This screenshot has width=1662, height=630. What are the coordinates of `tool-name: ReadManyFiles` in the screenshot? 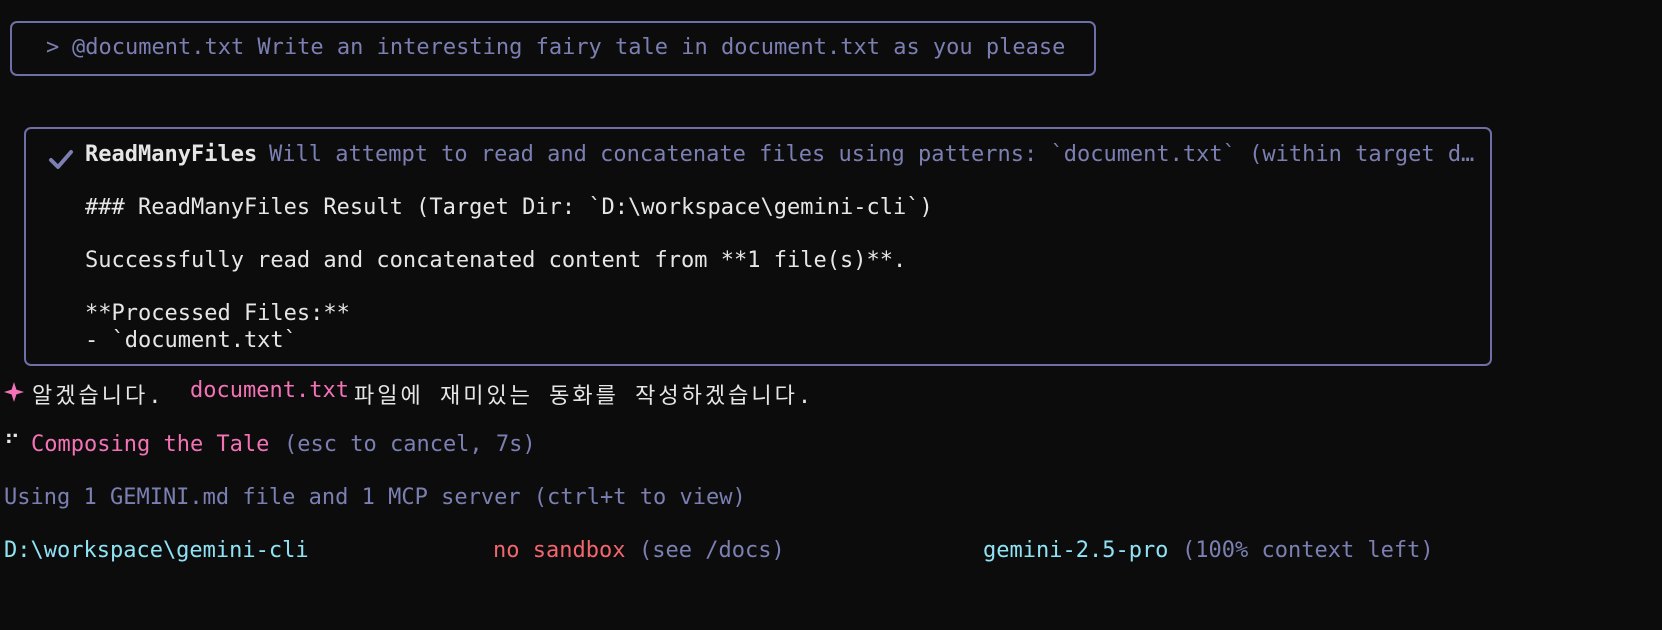 It's located at (171, 154).